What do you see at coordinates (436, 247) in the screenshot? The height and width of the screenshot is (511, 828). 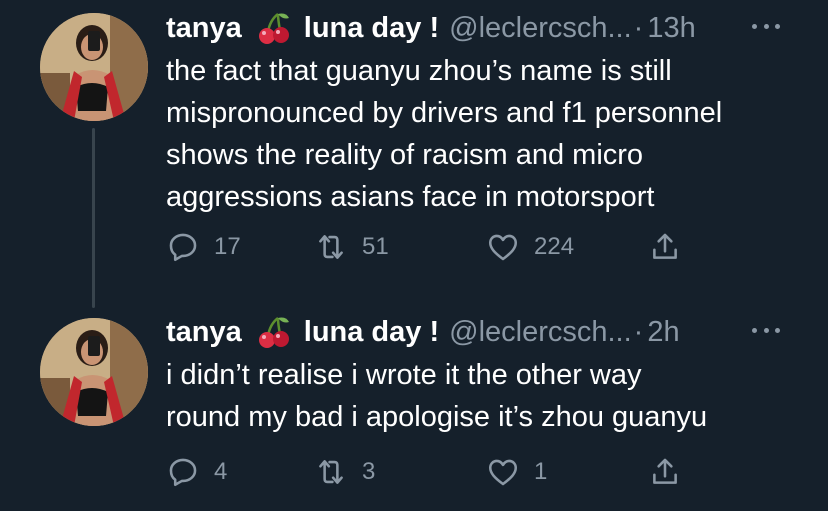 I see `tweet-actions: 17 51 224` at bounding box center [436, 247].